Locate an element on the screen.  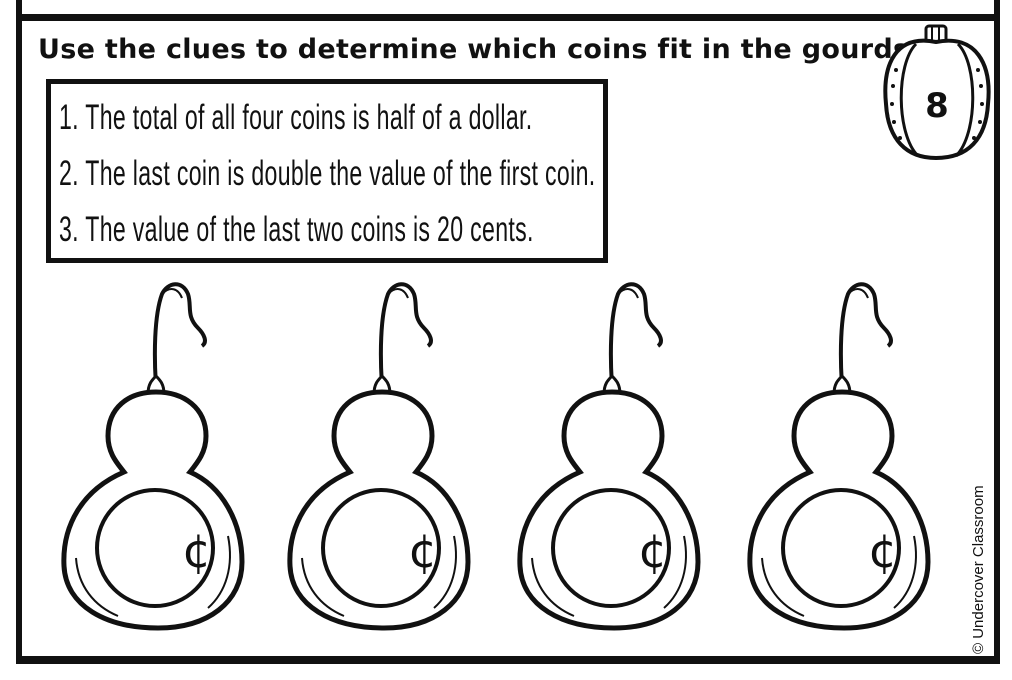
gourd-3: ¢ is located at coordinates (608, 456).